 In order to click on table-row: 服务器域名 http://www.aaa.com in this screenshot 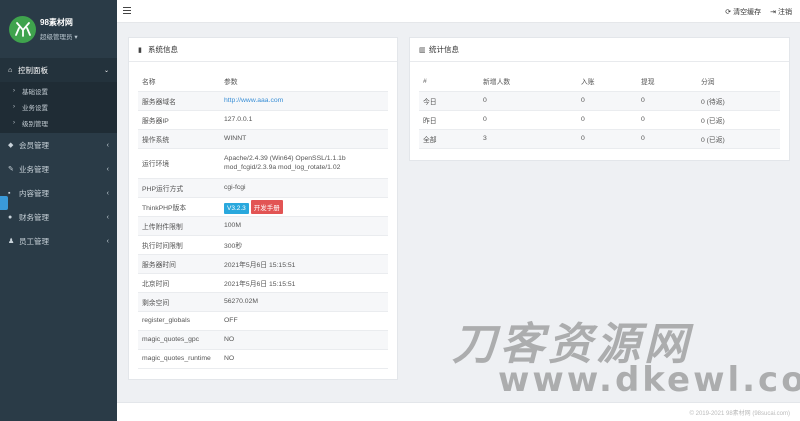, I will do `click(263, 100)`.